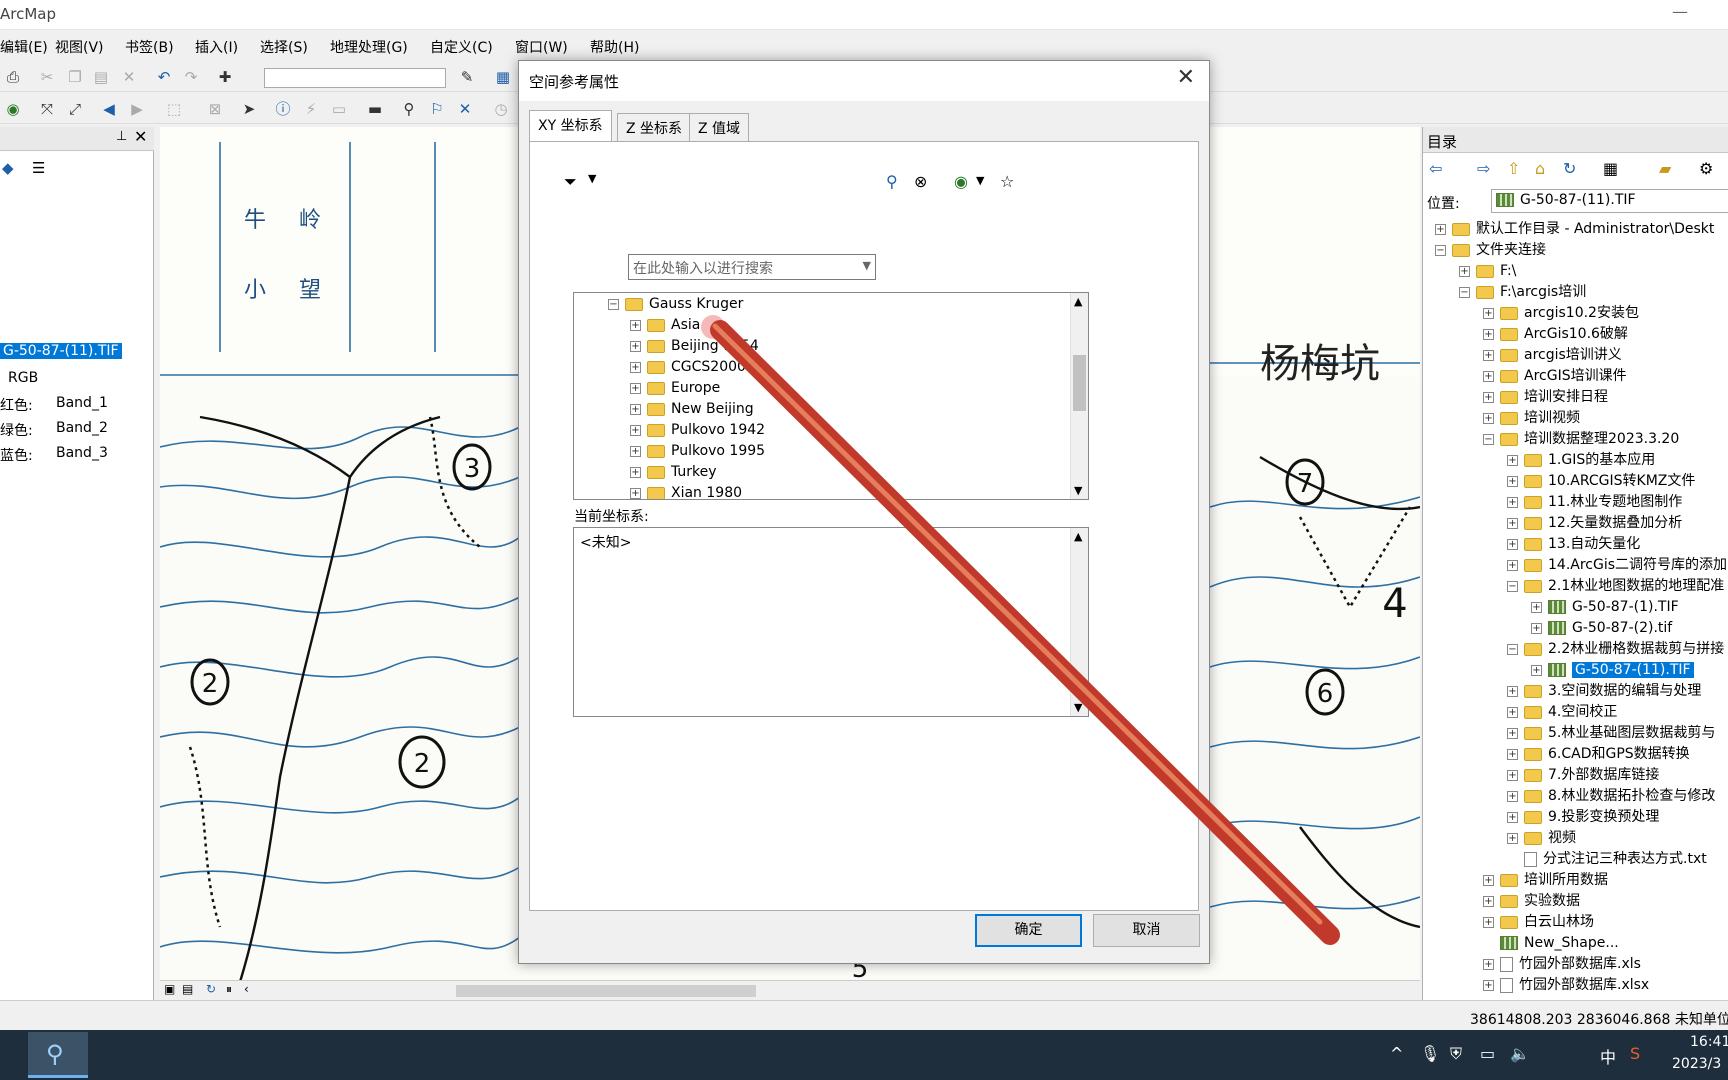 The image size is (1728, 1080). I want to click on catalog-item: − 2.1林业地图数据的地理配准, so click(1615, 586).